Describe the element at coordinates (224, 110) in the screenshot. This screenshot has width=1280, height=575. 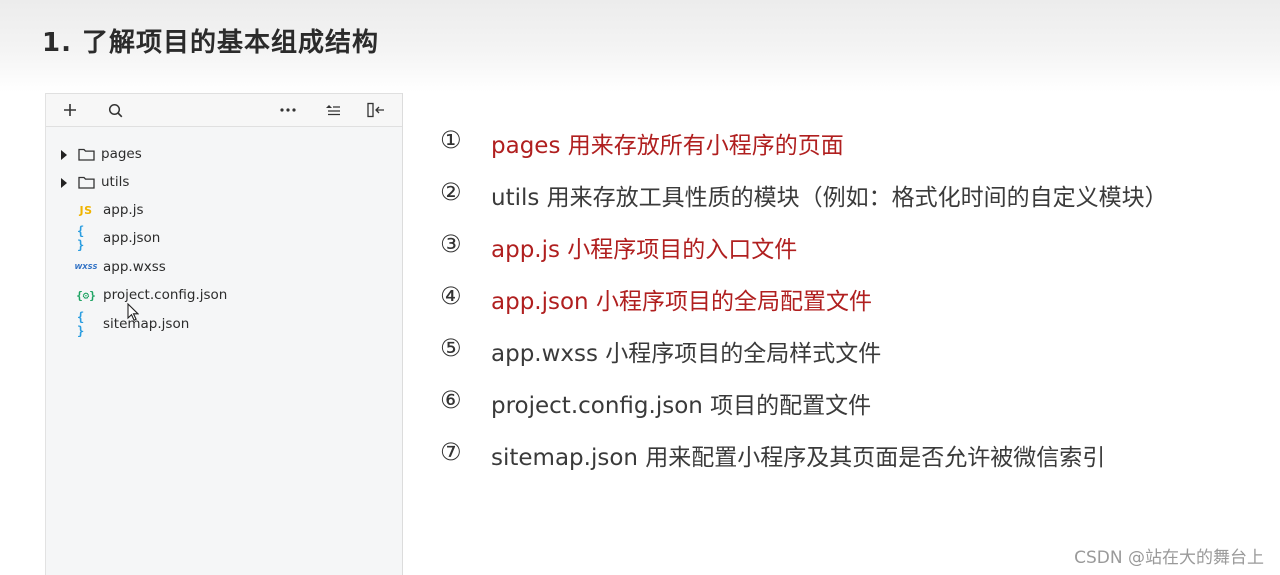
I see `explorer-toolbar` at that location.